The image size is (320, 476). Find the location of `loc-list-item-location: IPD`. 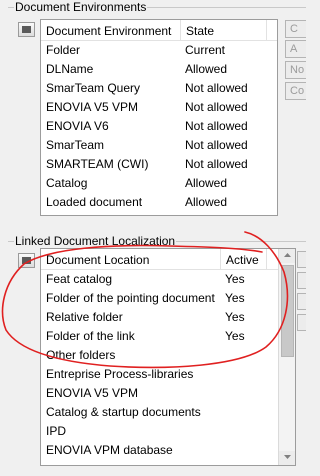

loc-list-item-location: IPD is located at coordinates (56, 431).